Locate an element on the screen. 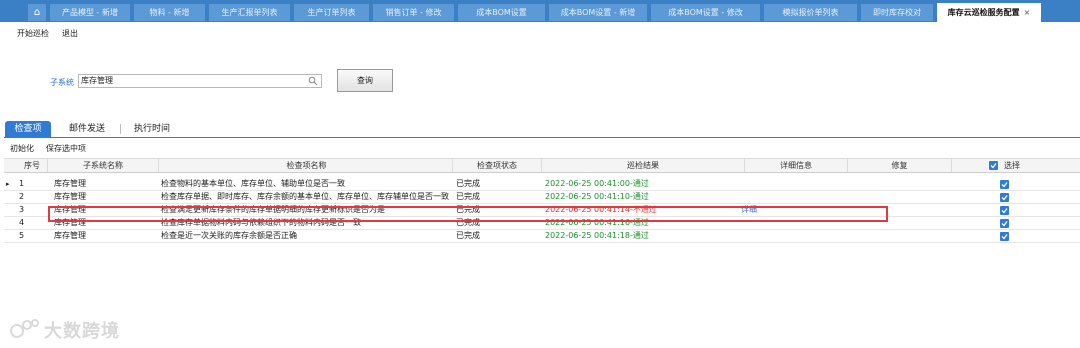  tab-material-add: 物料 - 新增 is located at coordinates (169, 12).